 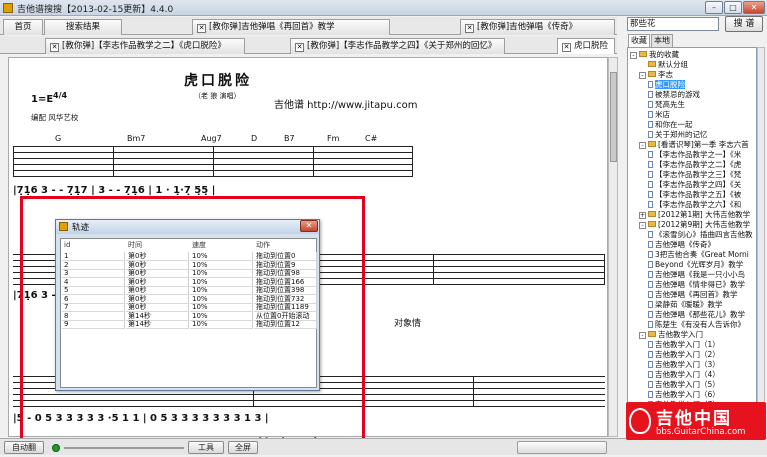 What do you see at coordinates (687, 344) in the screenshot?
I see `tree-label: 吉他教学入门（1）` at bounding box center [687, 344].